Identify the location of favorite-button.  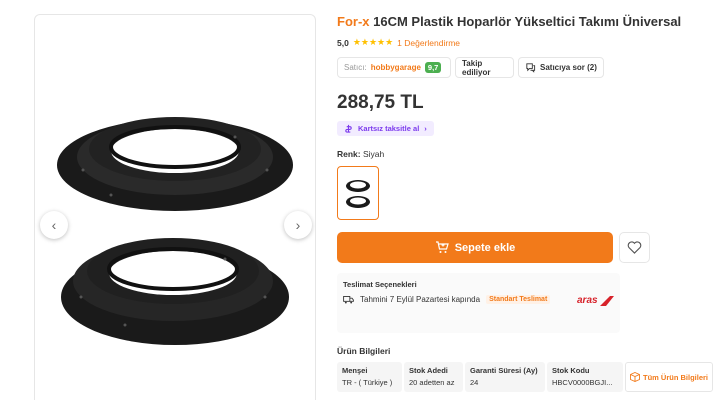
(634, 247).